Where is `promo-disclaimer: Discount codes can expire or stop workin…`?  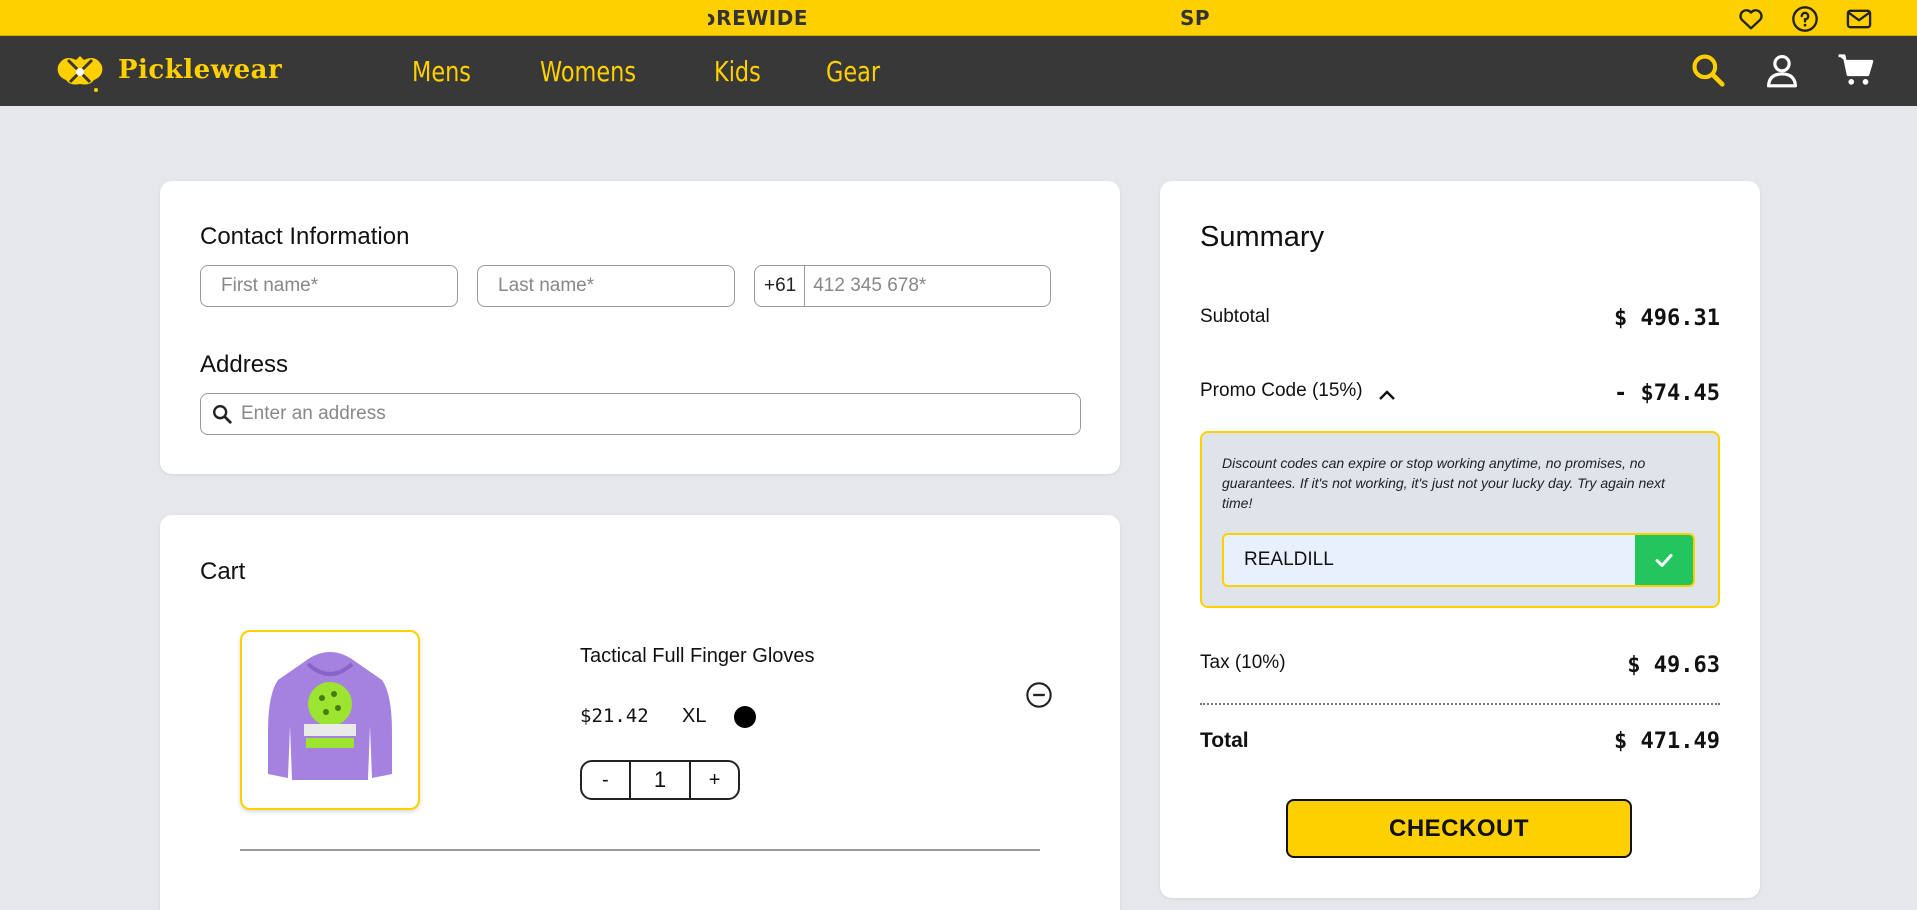
promo-disclaimer: Discount codes can expire or stop workin… is located at coordinates (1443, 483).